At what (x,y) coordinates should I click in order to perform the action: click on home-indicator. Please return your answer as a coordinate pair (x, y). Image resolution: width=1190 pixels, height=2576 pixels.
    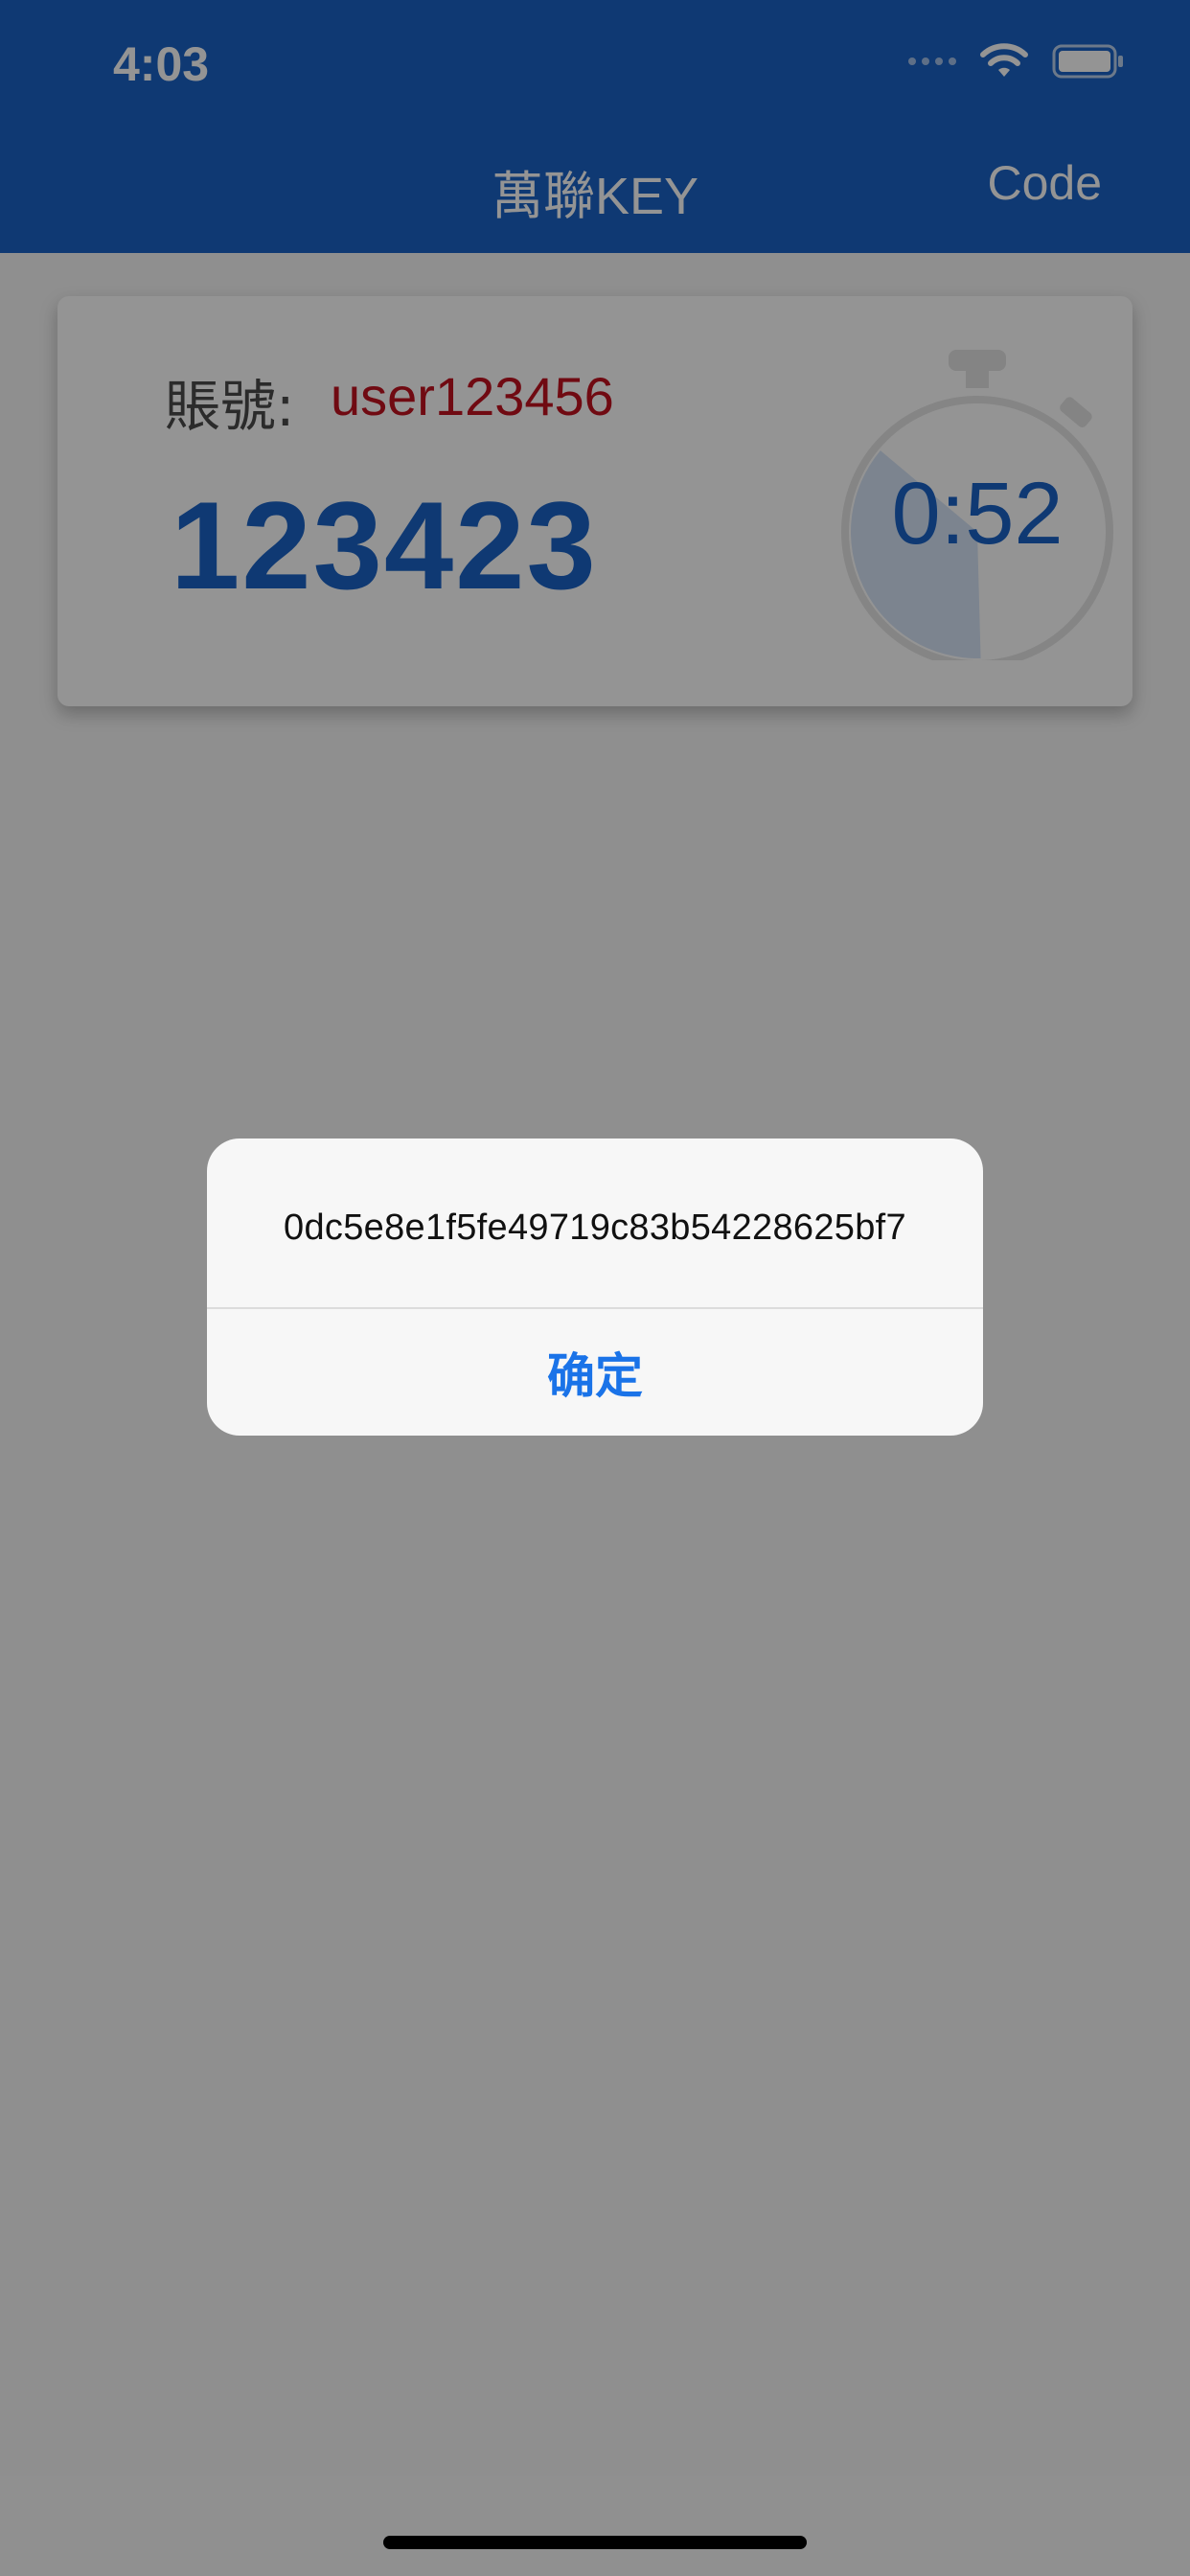
    Looking at the image, I should click on (595, 2542).